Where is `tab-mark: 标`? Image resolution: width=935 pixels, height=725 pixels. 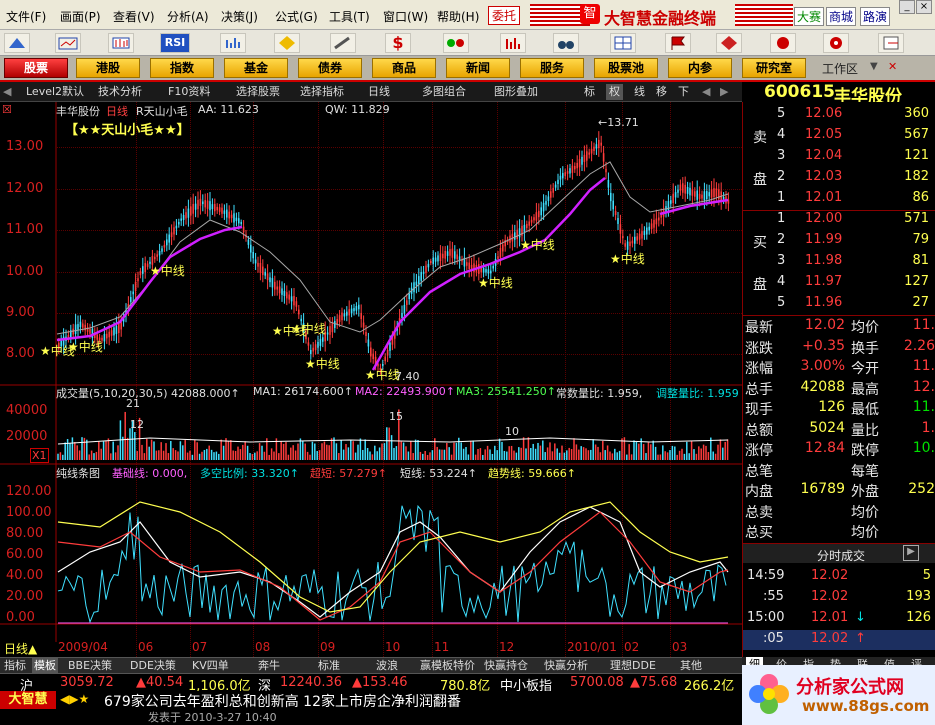 tab-mark: 标 is located at coordinates (589, 92).